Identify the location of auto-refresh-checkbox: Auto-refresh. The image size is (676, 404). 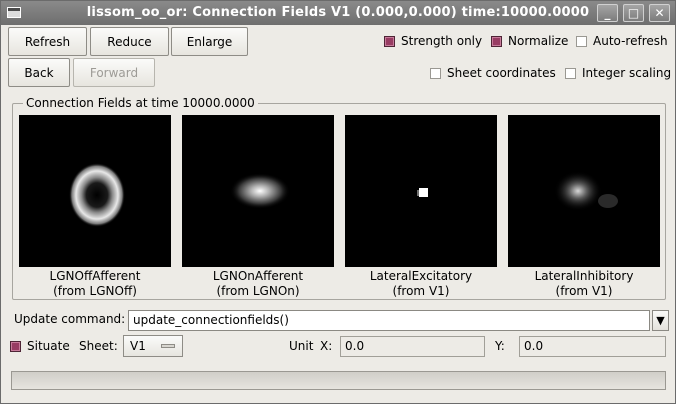
(622, 41).